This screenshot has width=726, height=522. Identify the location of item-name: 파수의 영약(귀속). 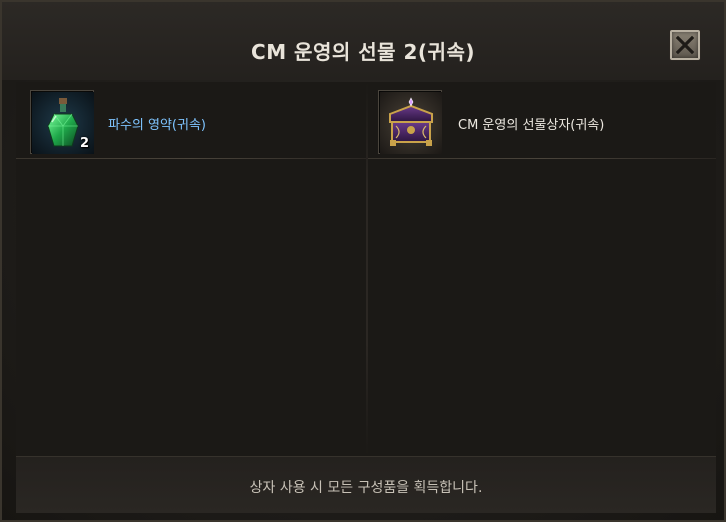
(157, 125).